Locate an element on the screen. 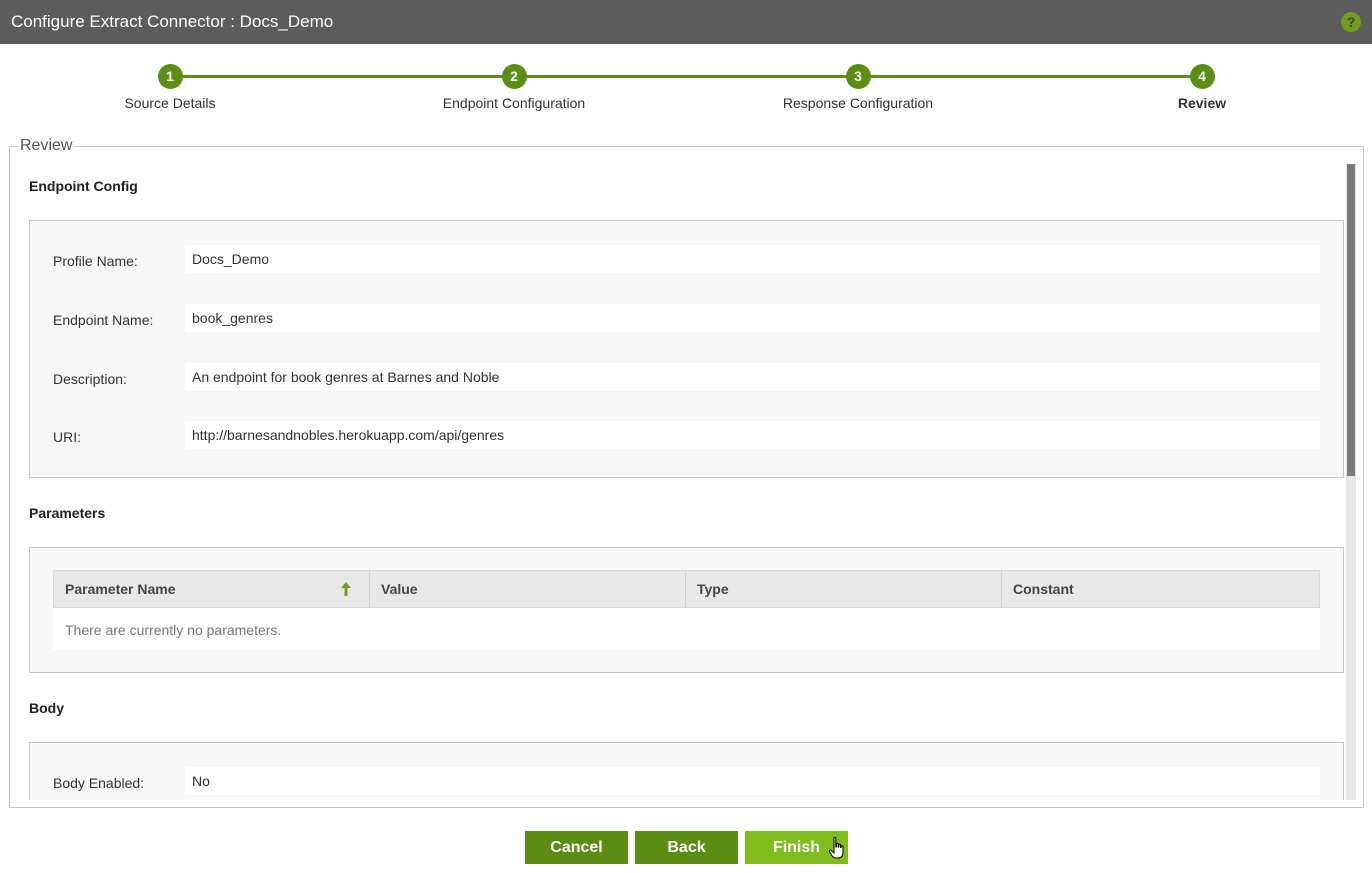 The height and width of the screenshot is (873, 1372). step-response-configuration: 3 Response Configuration is located at coordinates (858, 87).